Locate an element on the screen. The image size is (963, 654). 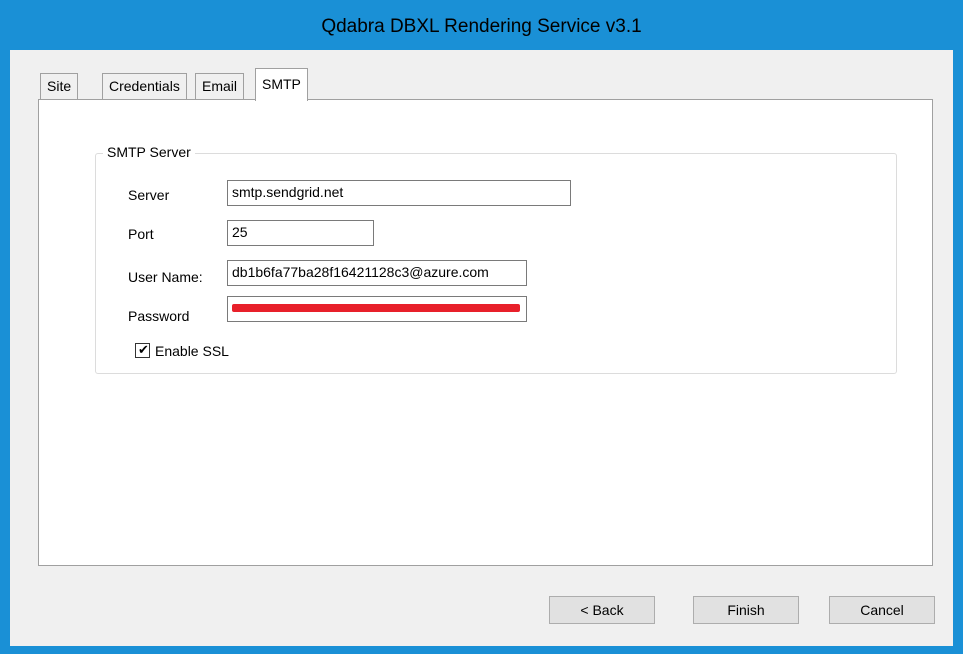
enable-ssl-label: Enable SSL is located at coordinates (192, 351).